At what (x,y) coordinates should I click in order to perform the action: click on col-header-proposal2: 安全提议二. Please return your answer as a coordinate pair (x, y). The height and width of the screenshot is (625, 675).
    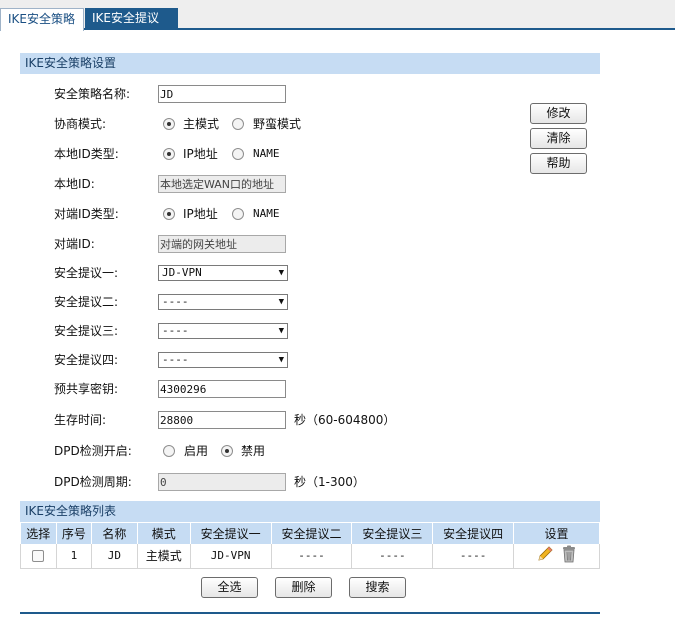
    Looking at the image, I should click on (312, 533).